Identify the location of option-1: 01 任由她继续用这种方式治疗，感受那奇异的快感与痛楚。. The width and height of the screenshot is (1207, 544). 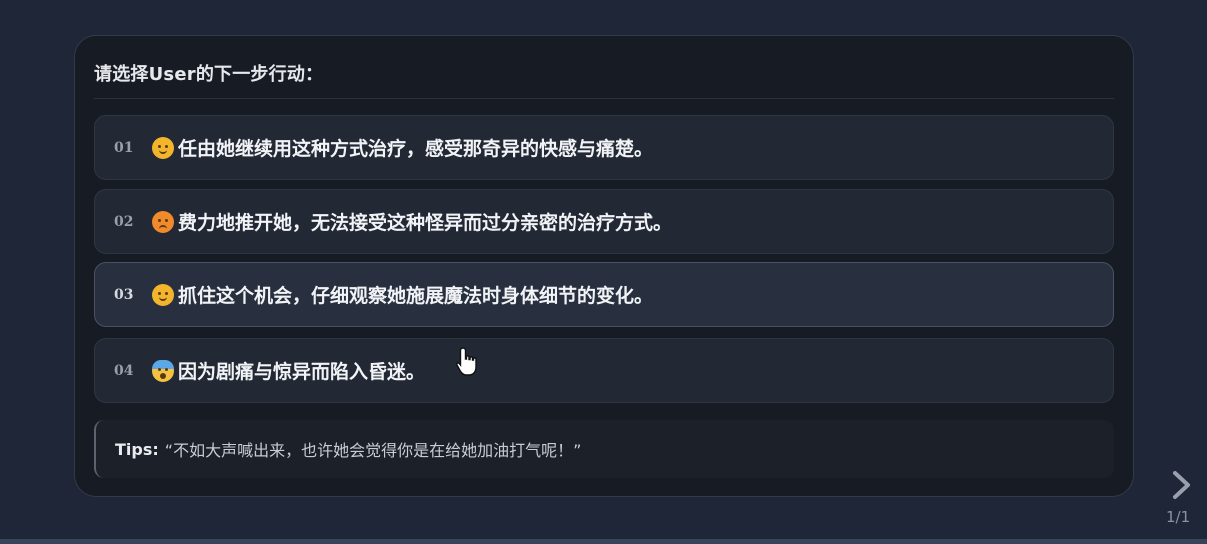
(604, 147).